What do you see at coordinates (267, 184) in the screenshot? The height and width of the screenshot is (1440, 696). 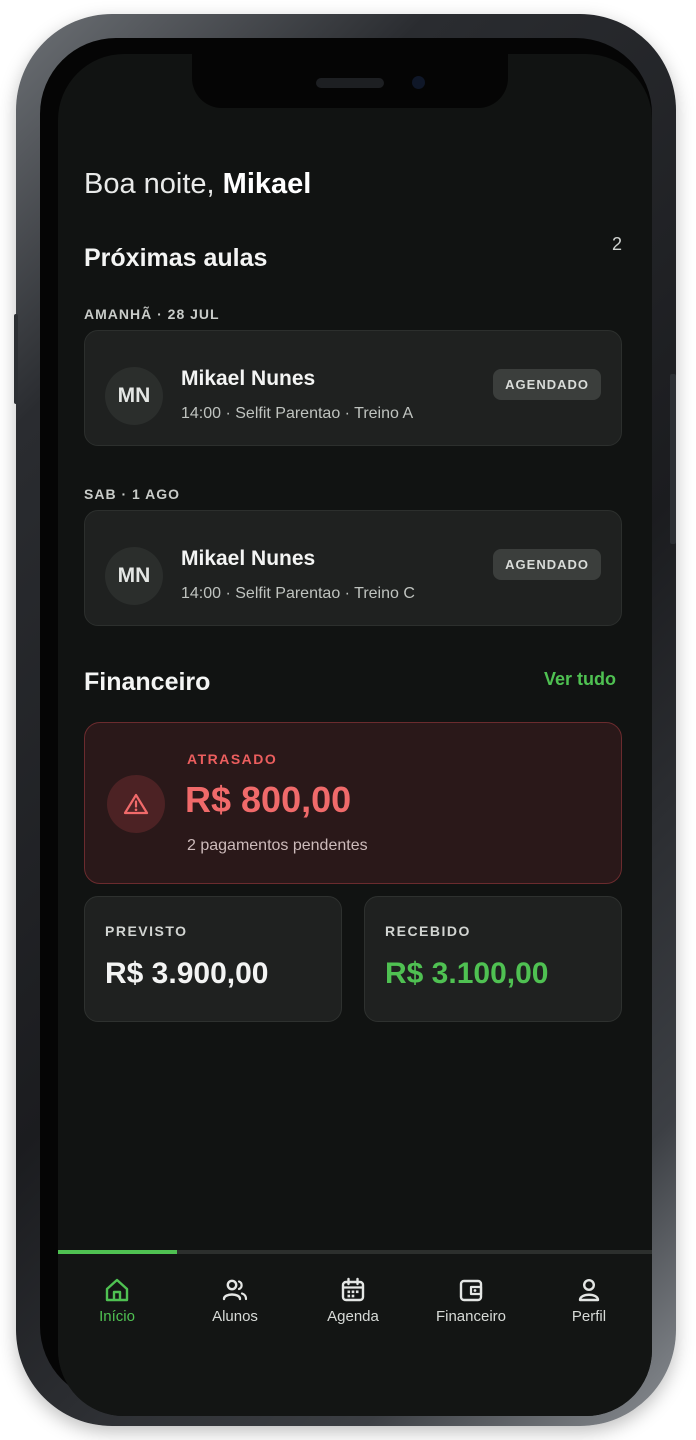 I see `greeting-user-name: Mikael` at bounding box center [267, 184].